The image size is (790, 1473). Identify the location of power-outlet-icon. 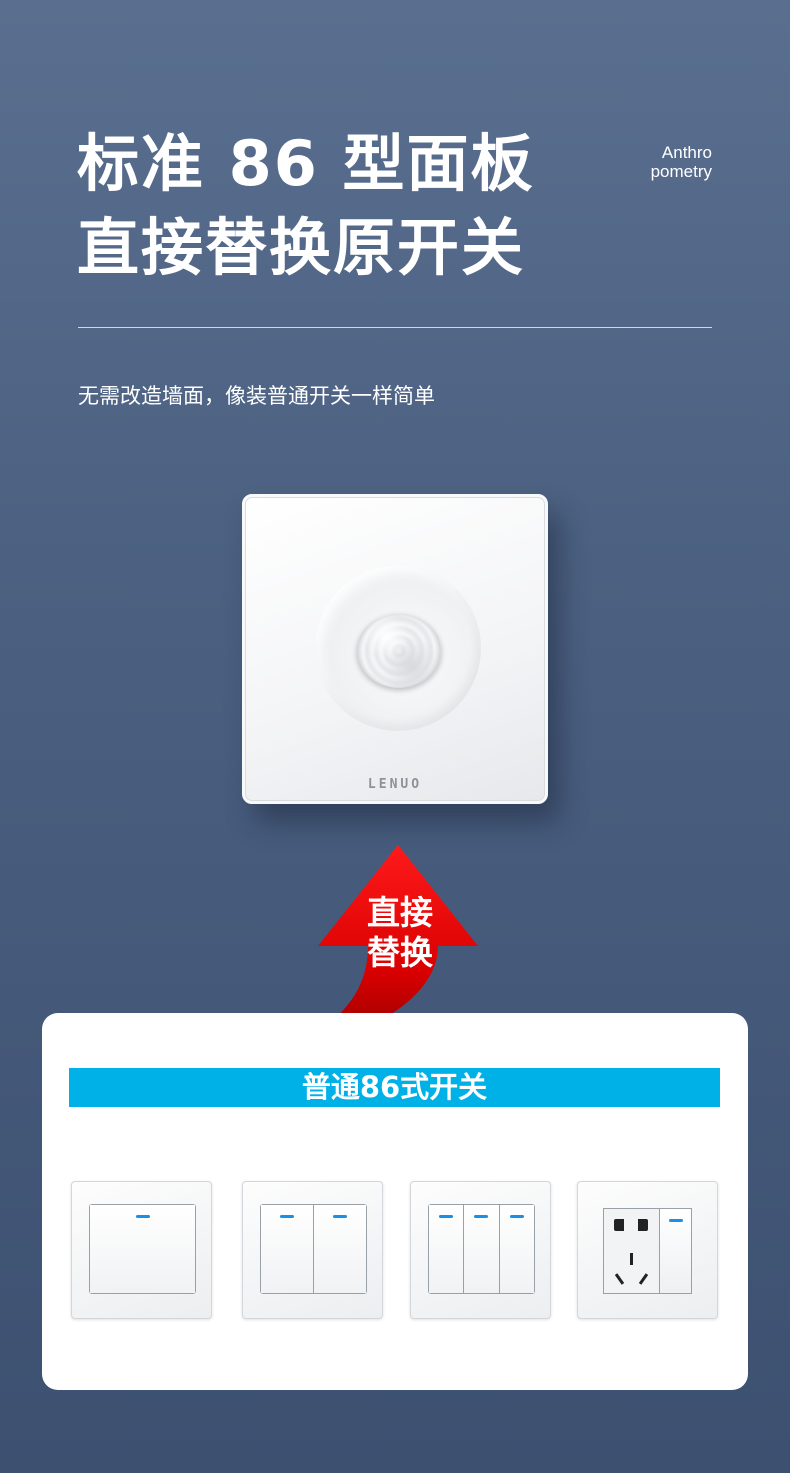
(632, 1251).